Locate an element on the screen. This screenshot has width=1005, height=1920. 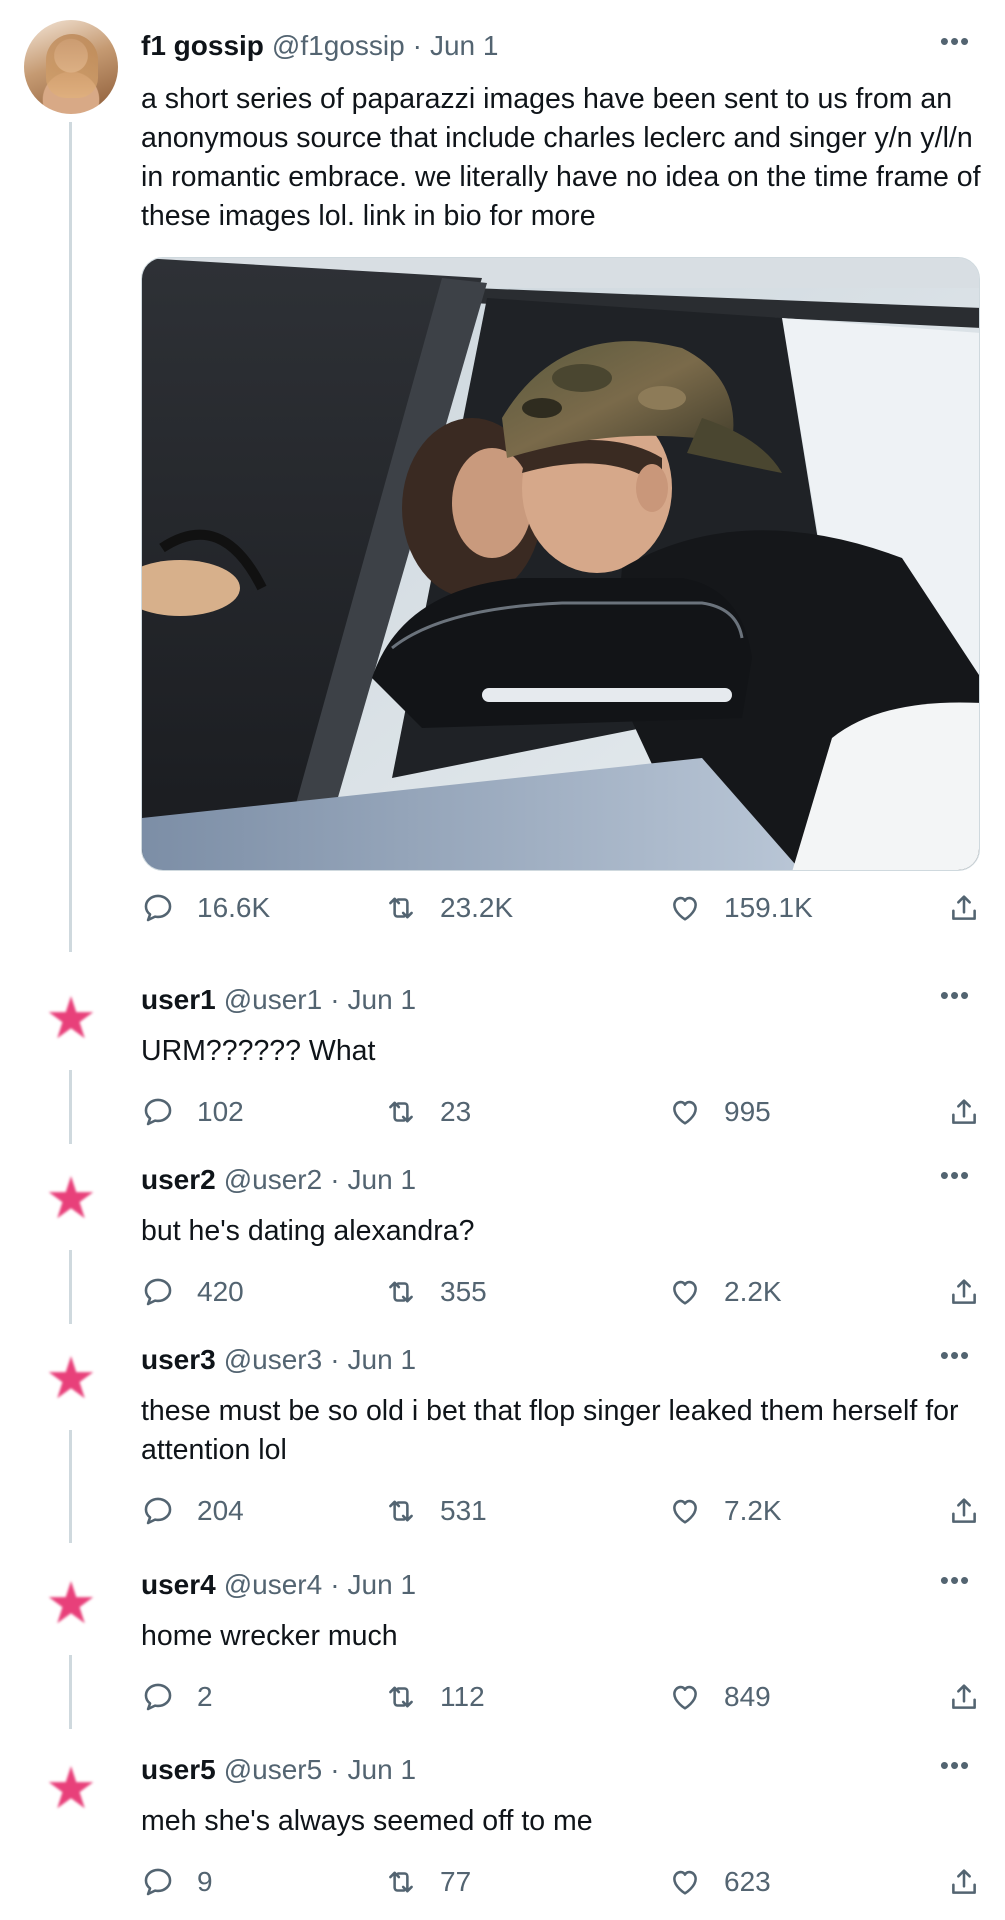
like-count: 849 is located at coordinates (747, 1696).